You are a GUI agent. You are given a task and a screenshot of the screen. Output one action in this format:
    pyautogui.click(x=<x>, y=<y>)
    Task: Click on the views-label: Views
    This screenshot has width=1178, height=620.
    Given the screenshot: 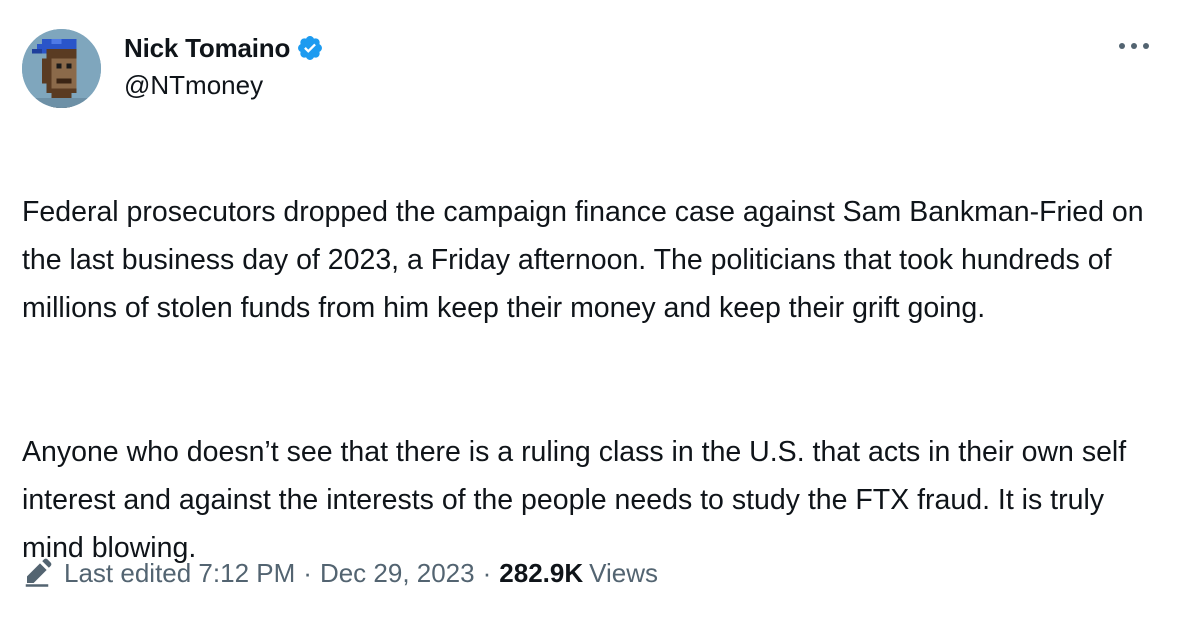 What is the action you would take?
    pyautogui.click(x=624, y=572)
    